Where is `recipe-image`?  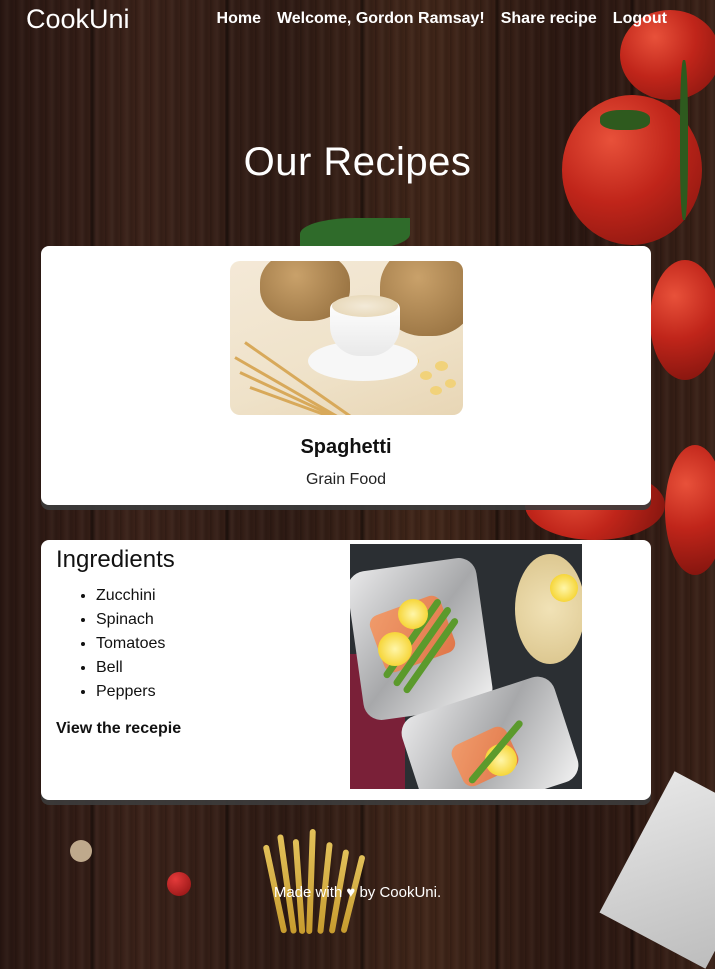
recipe-image is located at coordinates (346, 338).